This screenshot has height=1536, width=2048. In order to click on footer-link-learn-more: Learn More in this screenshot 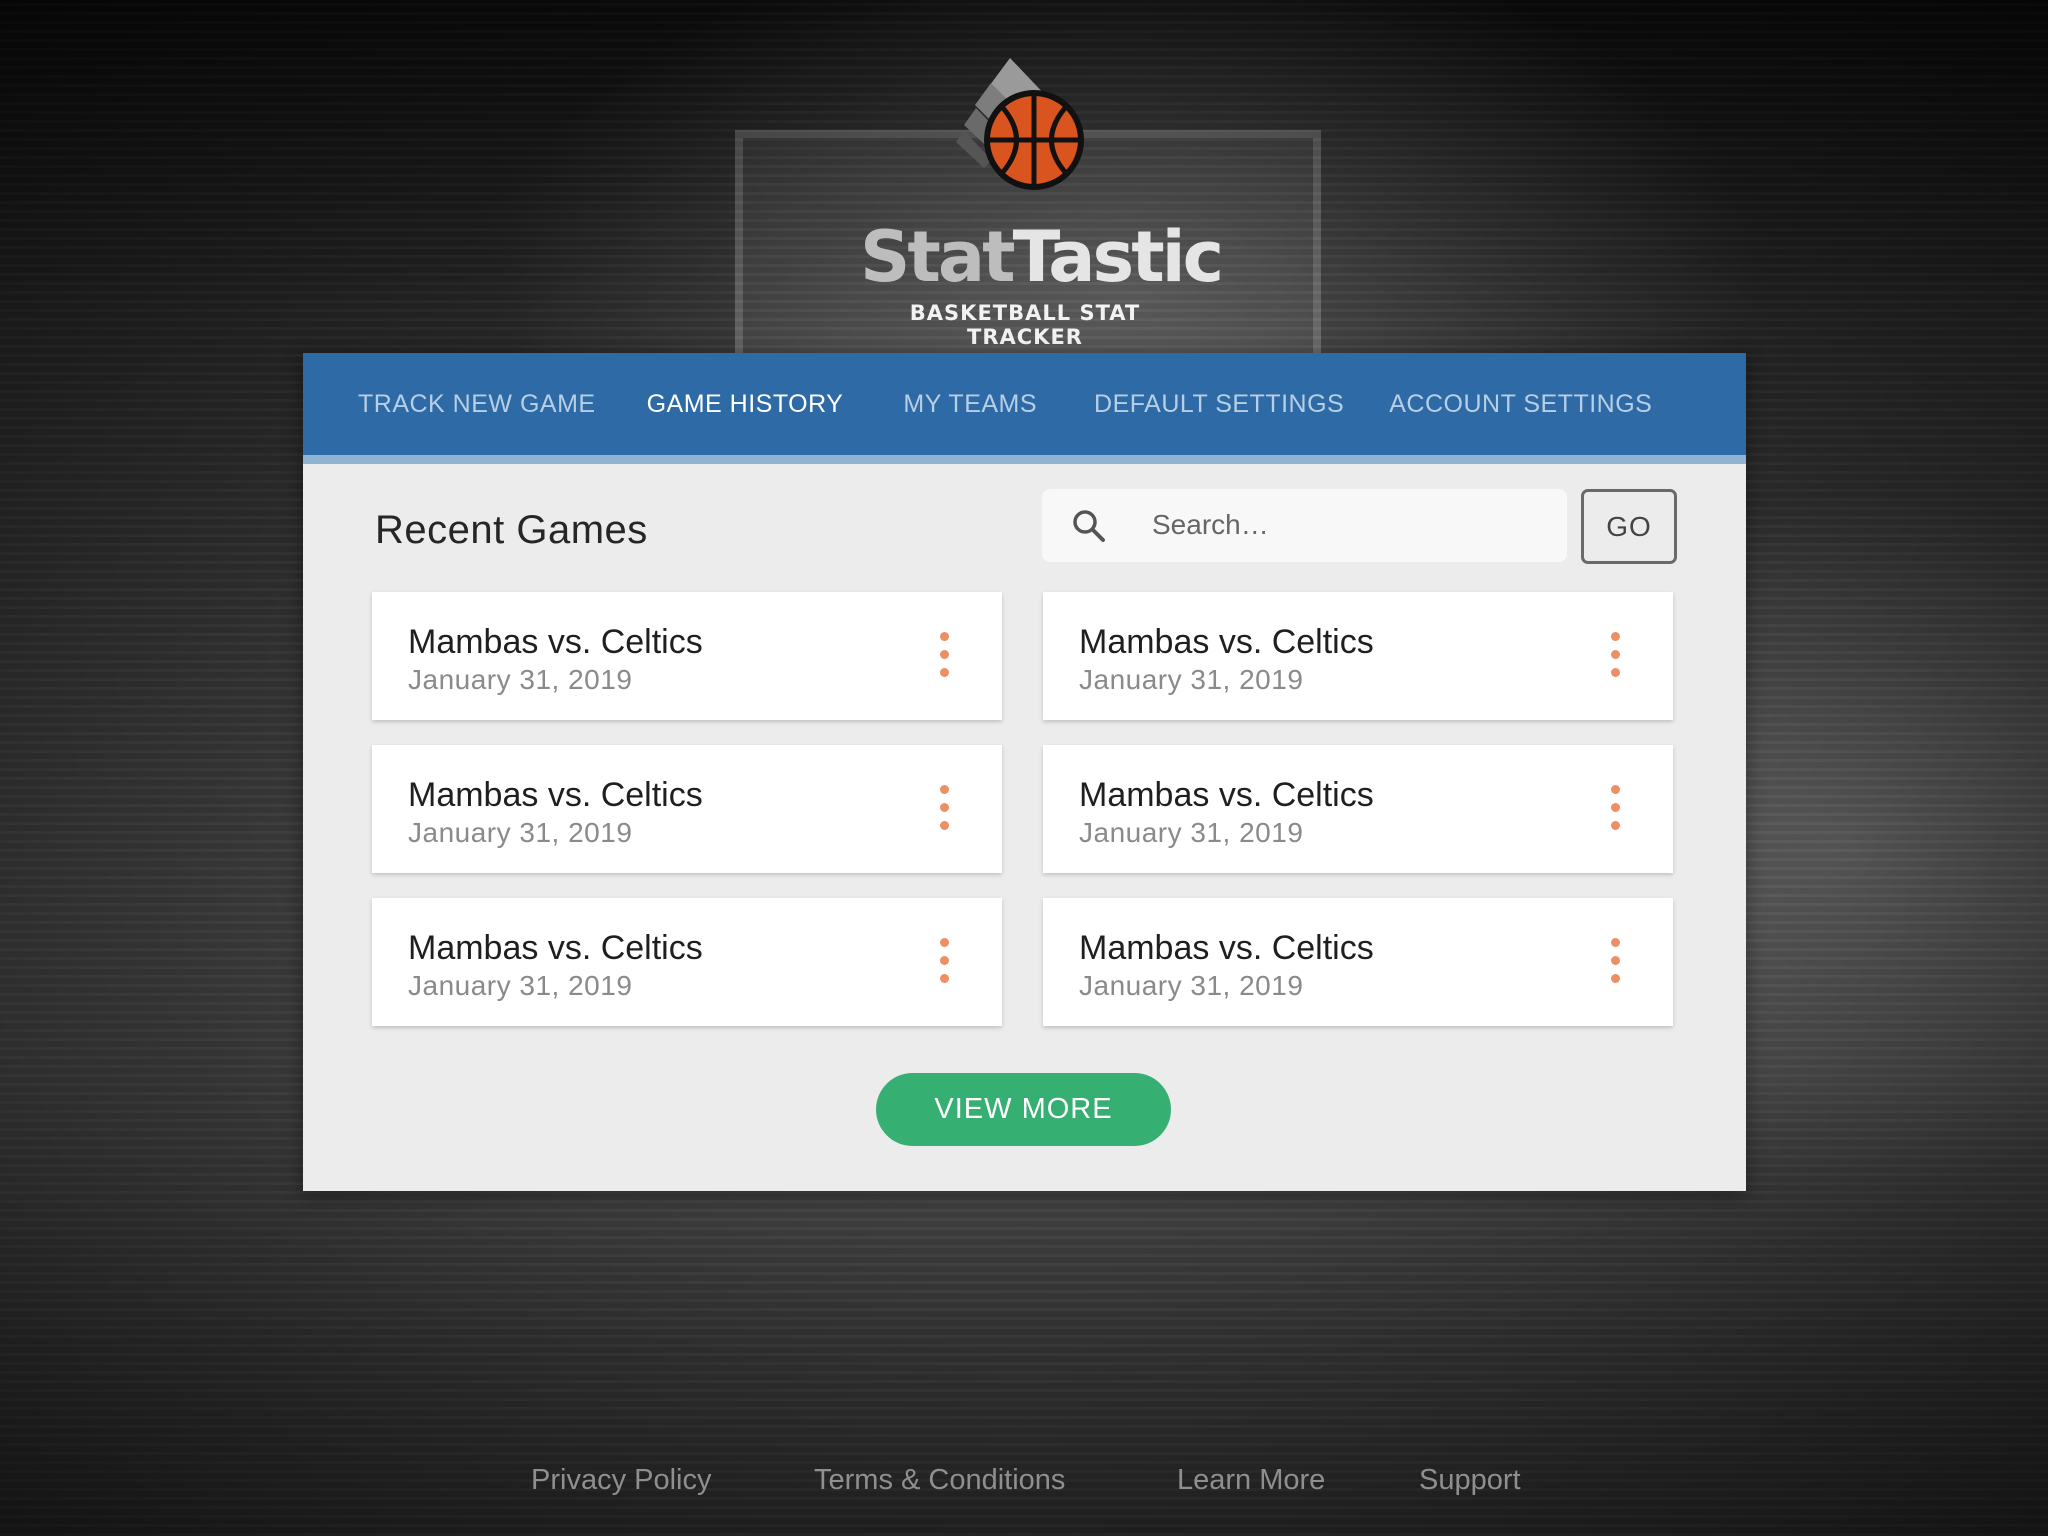, I will do `click(1251, 1480)`.